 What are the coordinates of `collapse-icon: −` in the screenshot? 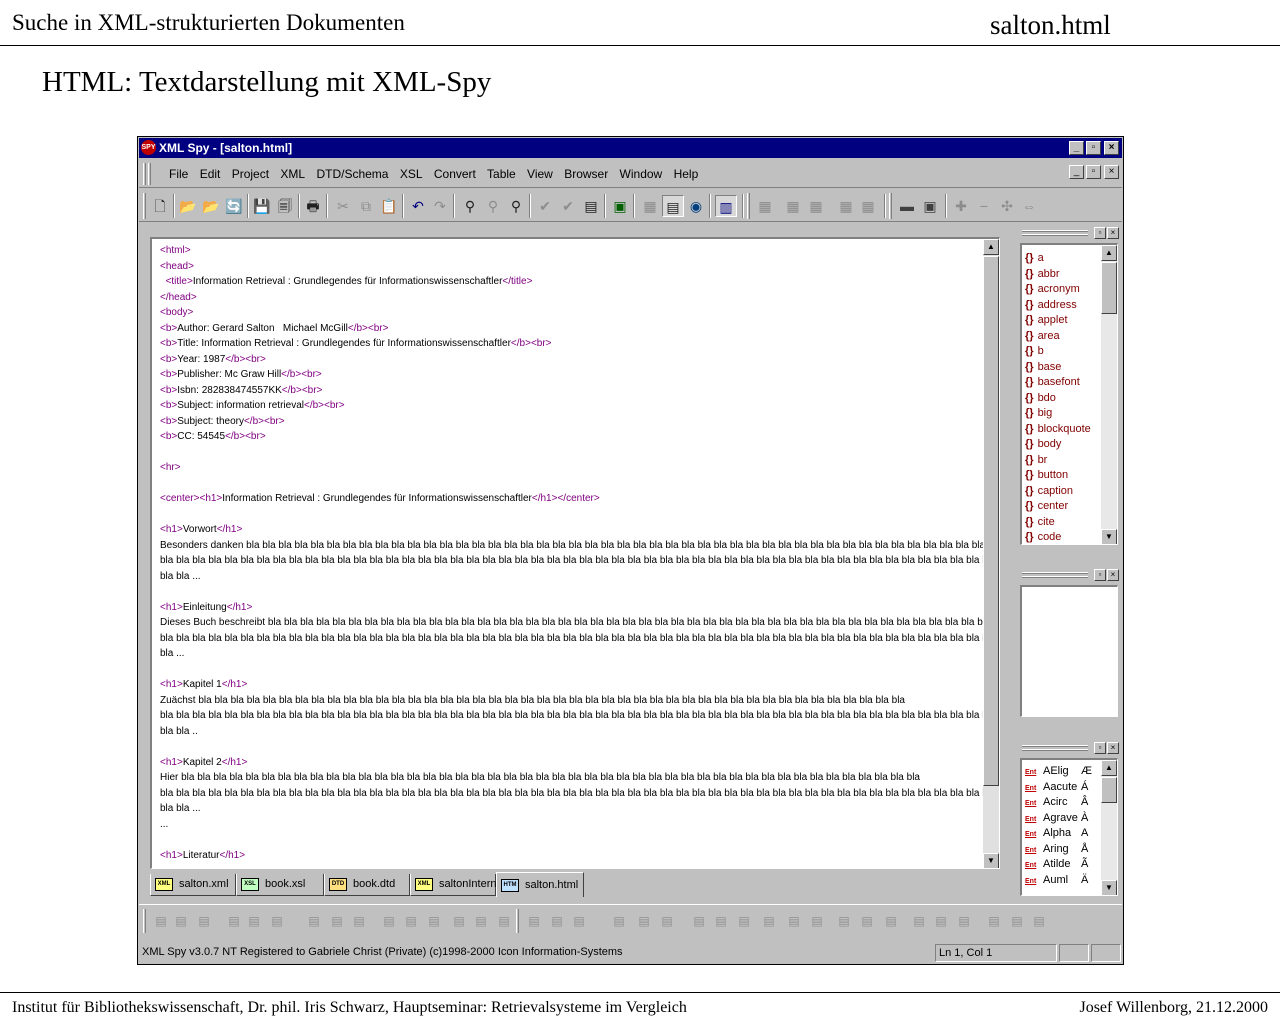 It's located at (984, 206).